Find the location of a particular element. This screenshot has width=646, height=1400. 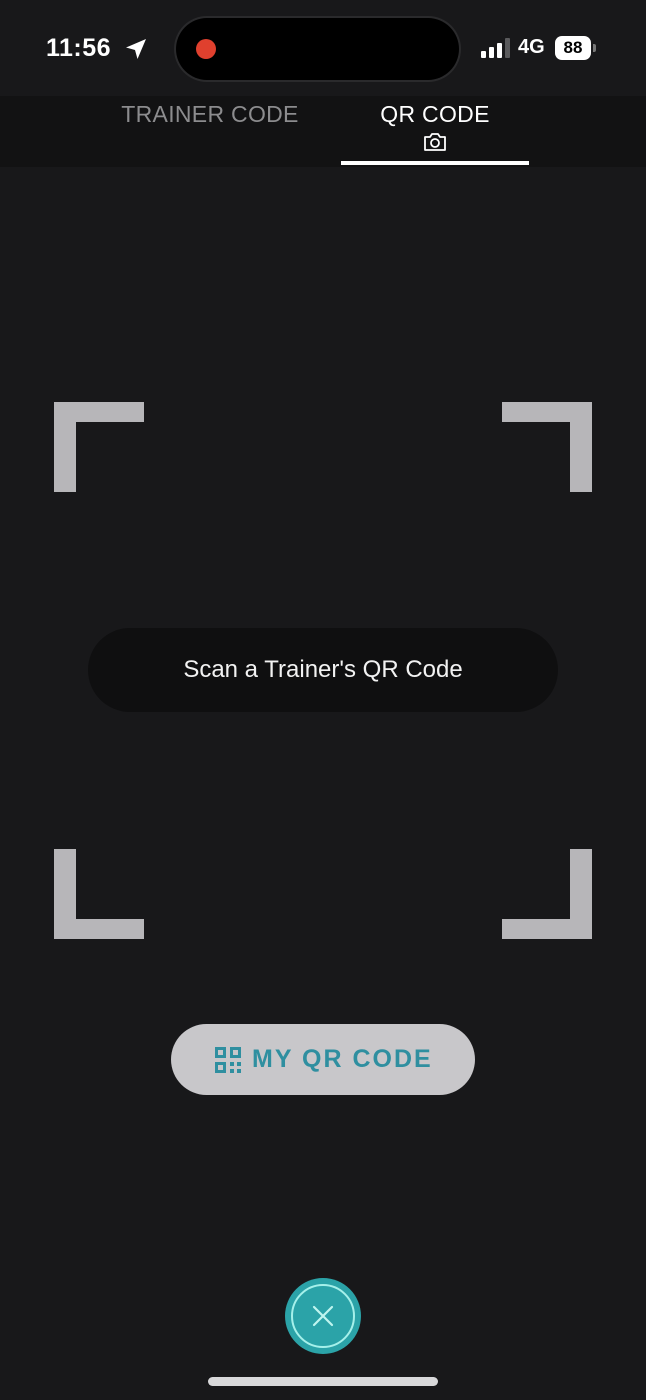

qr-code-icon is located at coordinates (228, 1060).